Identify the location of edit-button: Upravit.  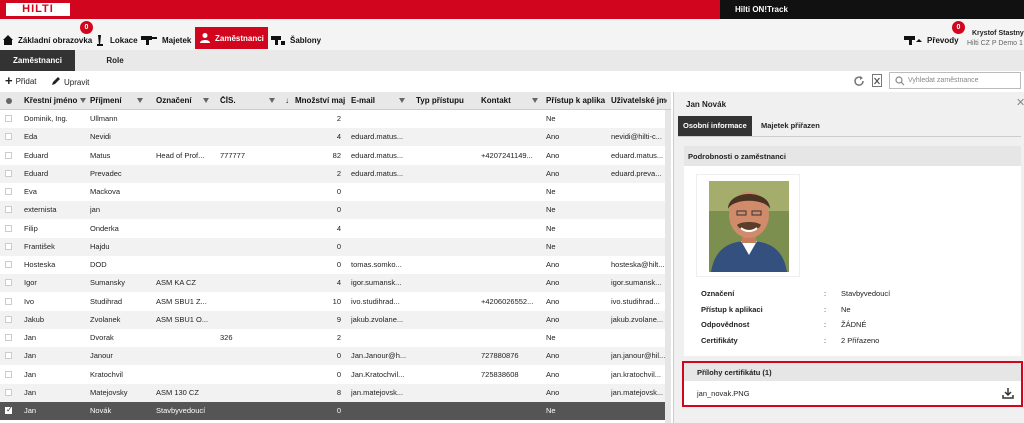
(70, 82).